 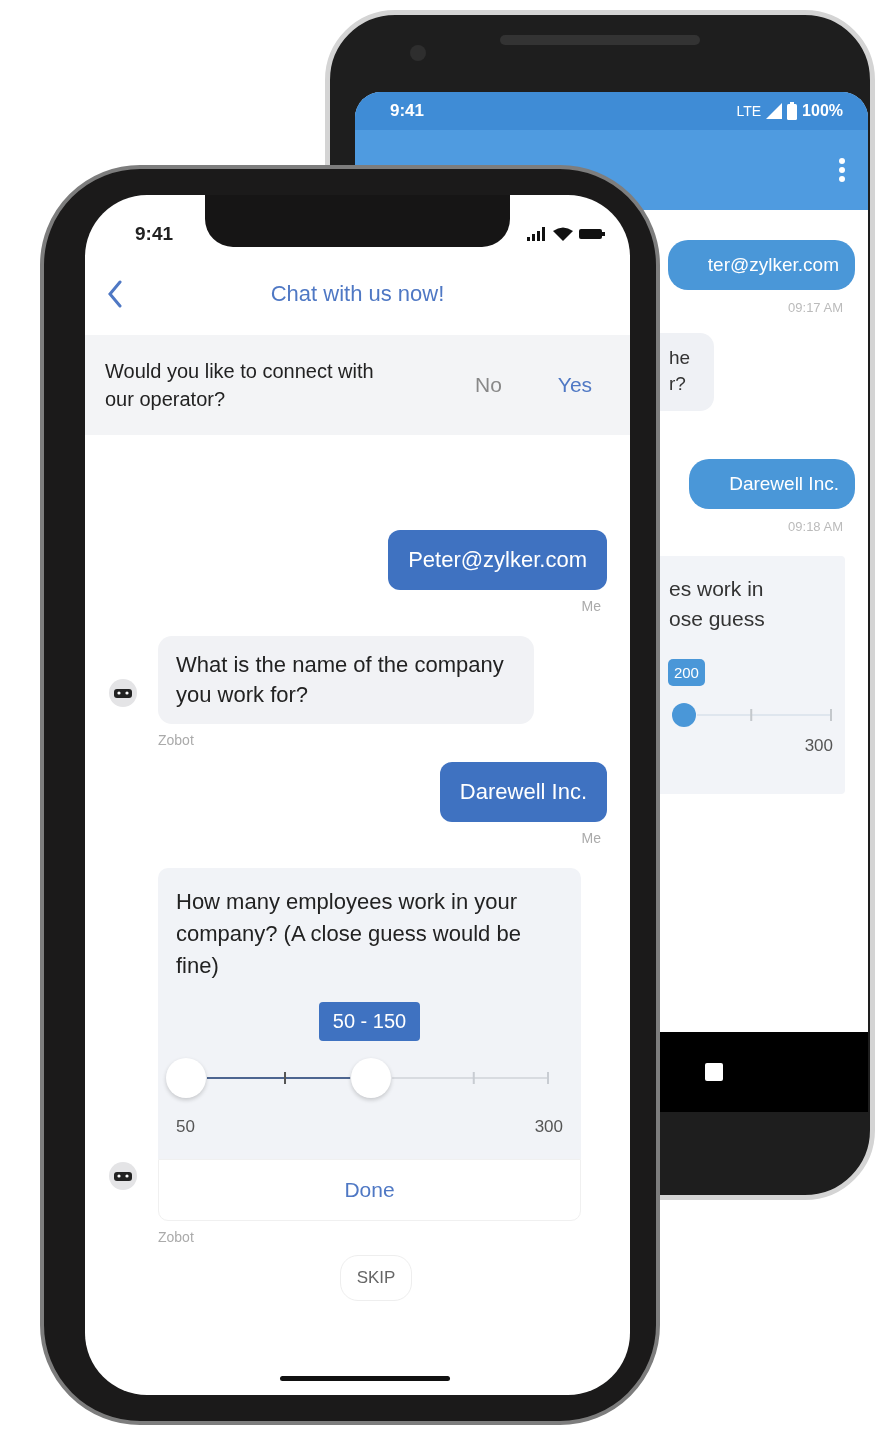 I want to click on message-bubble: Peter@zylker.com, so click(x=497, y=560).